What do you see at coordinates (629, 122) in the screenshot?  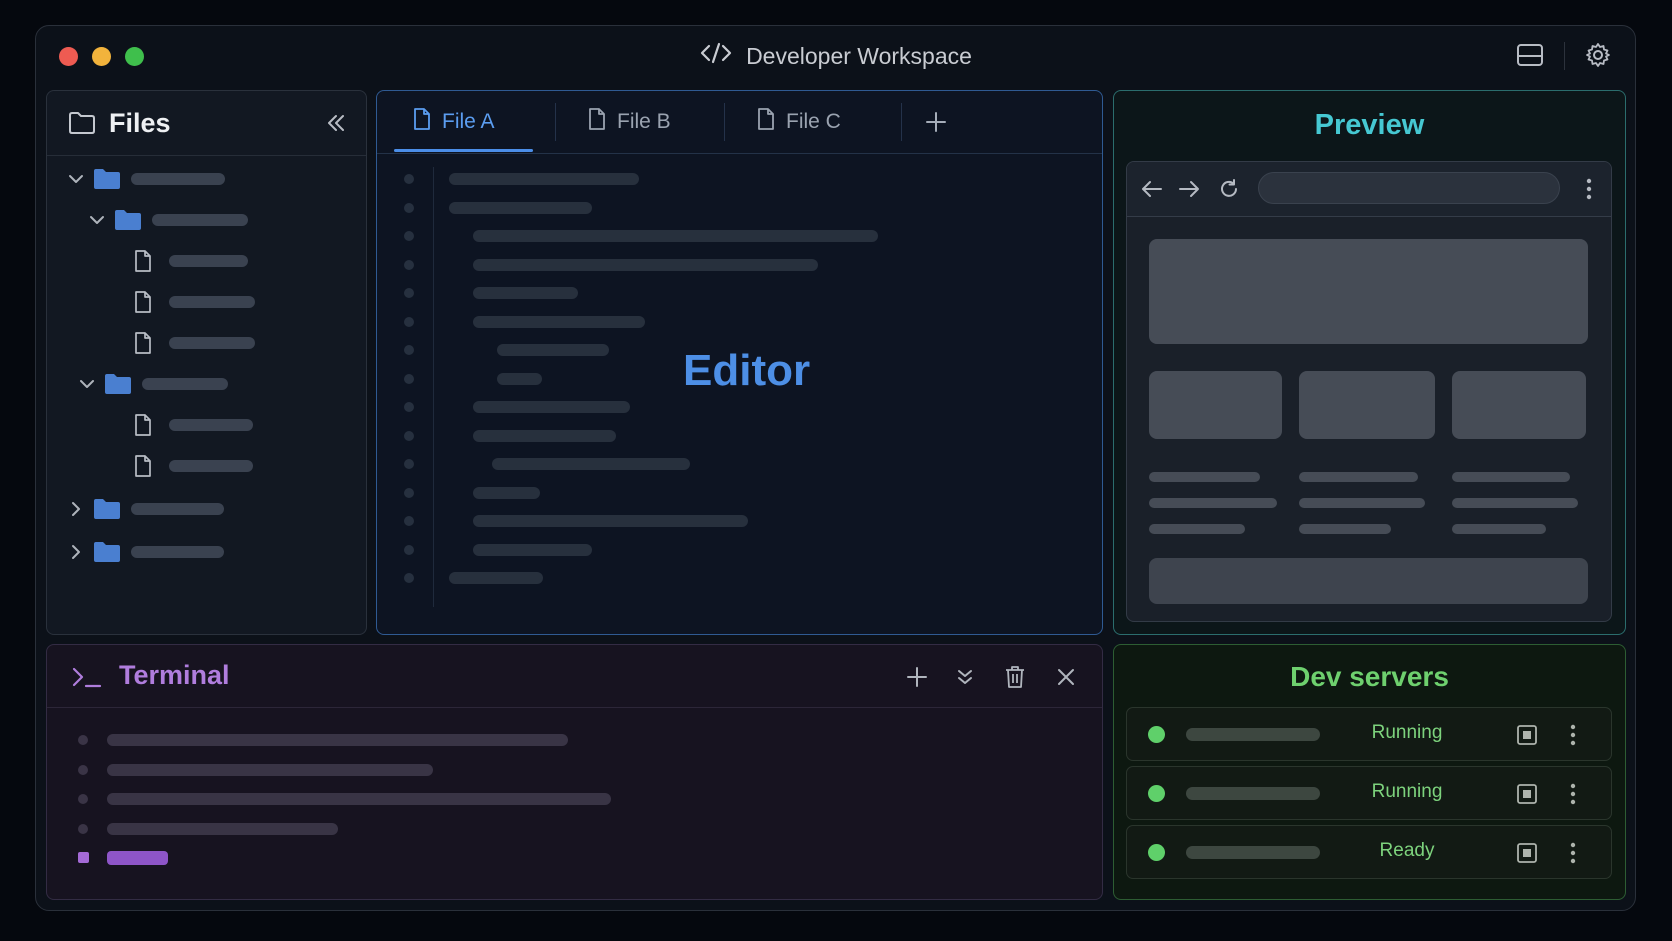 I see `tab-file-b: File B` at bounding box center [629, 122].